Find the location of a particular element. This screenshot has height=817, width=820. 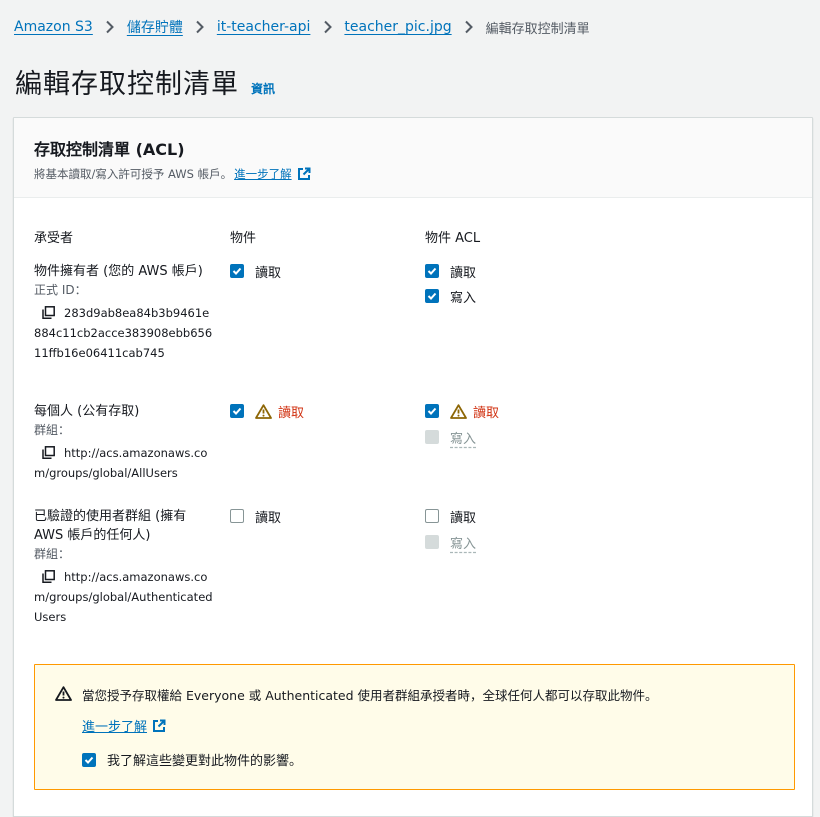

acknowledge-checkbox is located at coordinates (89, 759).